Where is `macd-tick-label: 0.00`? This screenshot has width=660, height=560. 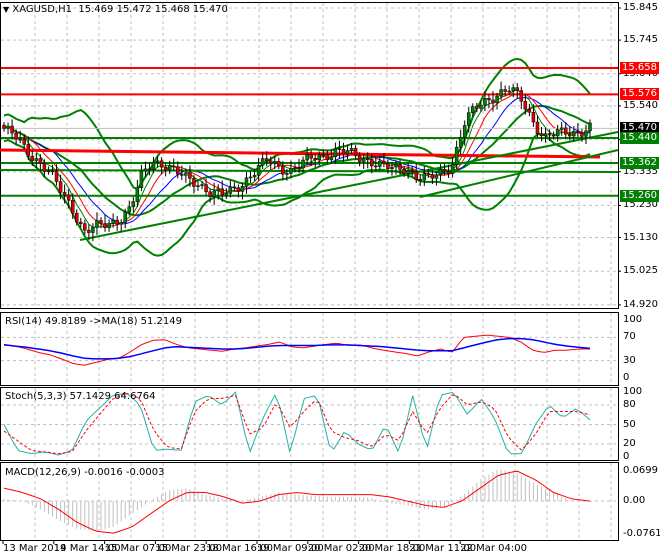
macd-tick-label: 0.00 is located at coordinates (634, 500).